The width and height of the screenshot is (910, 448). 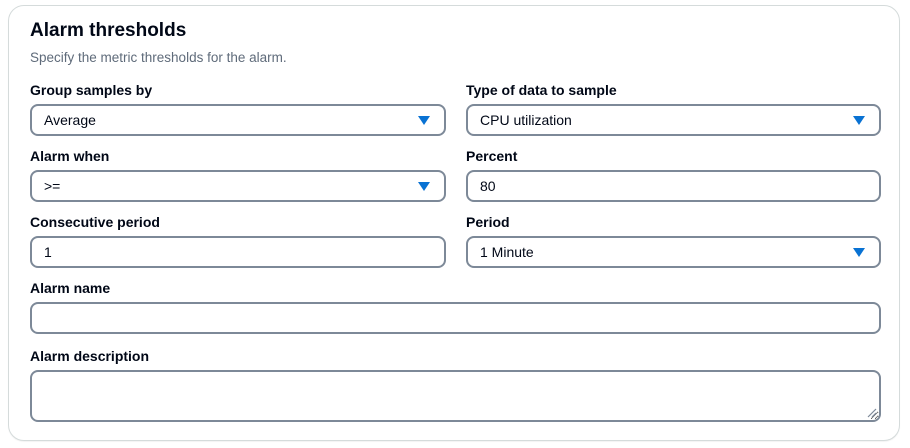 What do you see at coordinates (488, 222) in the screenshot?
I see `period-label: Period` at bounding box center [488, 222].